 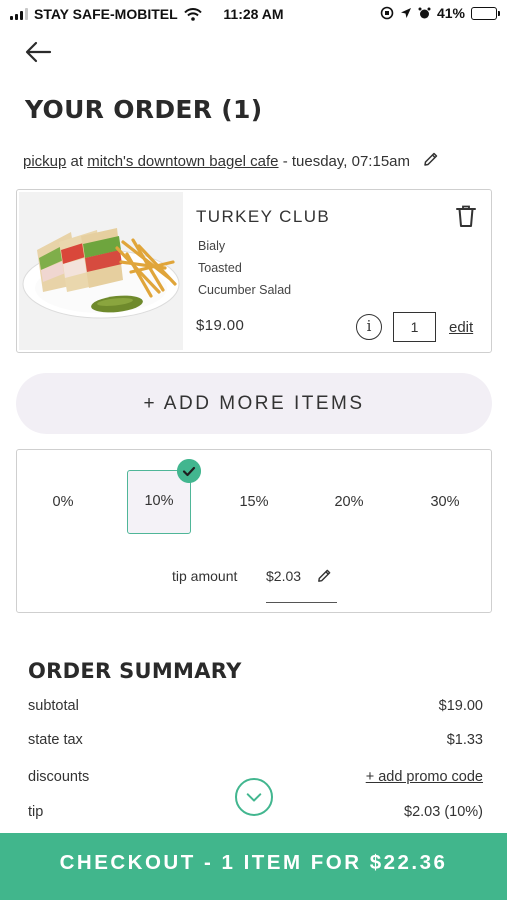 What do you see at coordinates (349, 502) in the screenshot?
I see `tip-option-20: 20%` at bounding box center [349, 502].